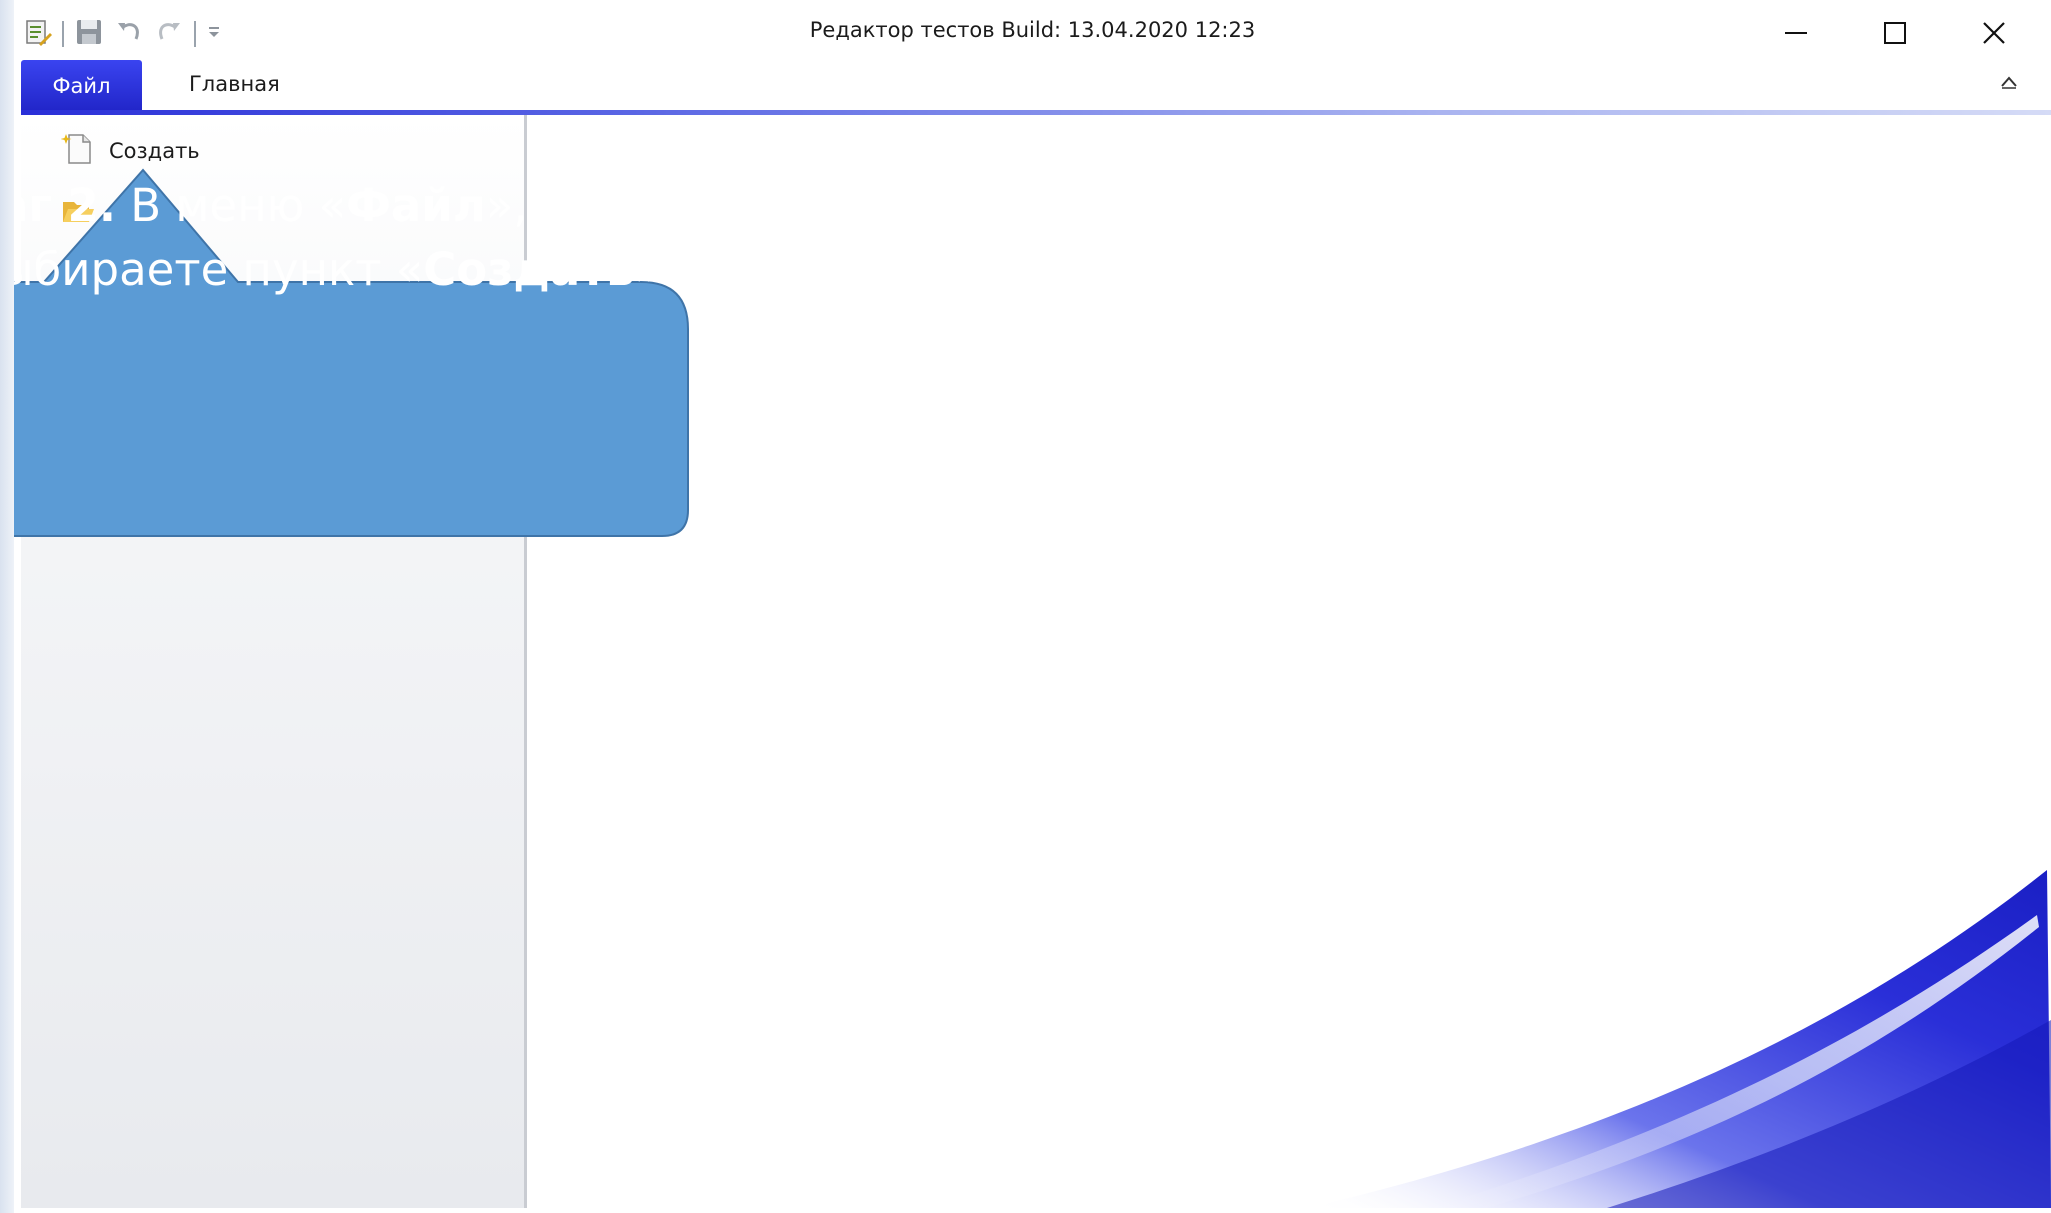 The image size is (2051, 1213). What do you see at coordinates (77, 151) in the screenshot?
I see `new-document-icon` at bounding box center [77, 151].